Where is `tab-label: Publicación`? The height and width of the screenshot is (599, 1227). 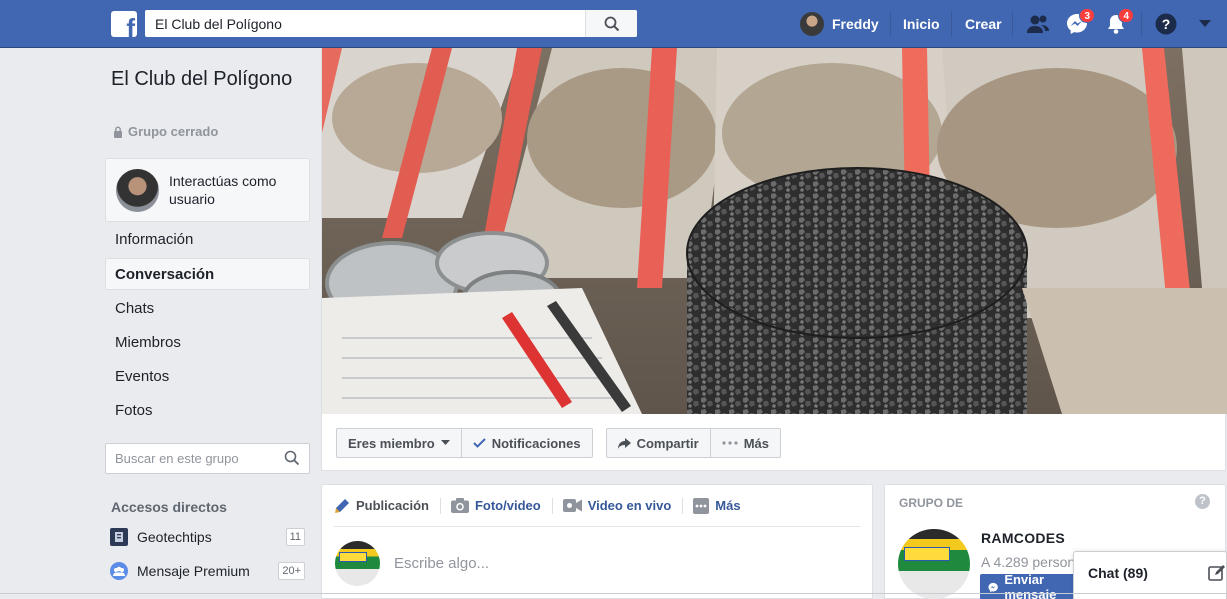 tab-label: Publicación is located at coordinates (392, 505).